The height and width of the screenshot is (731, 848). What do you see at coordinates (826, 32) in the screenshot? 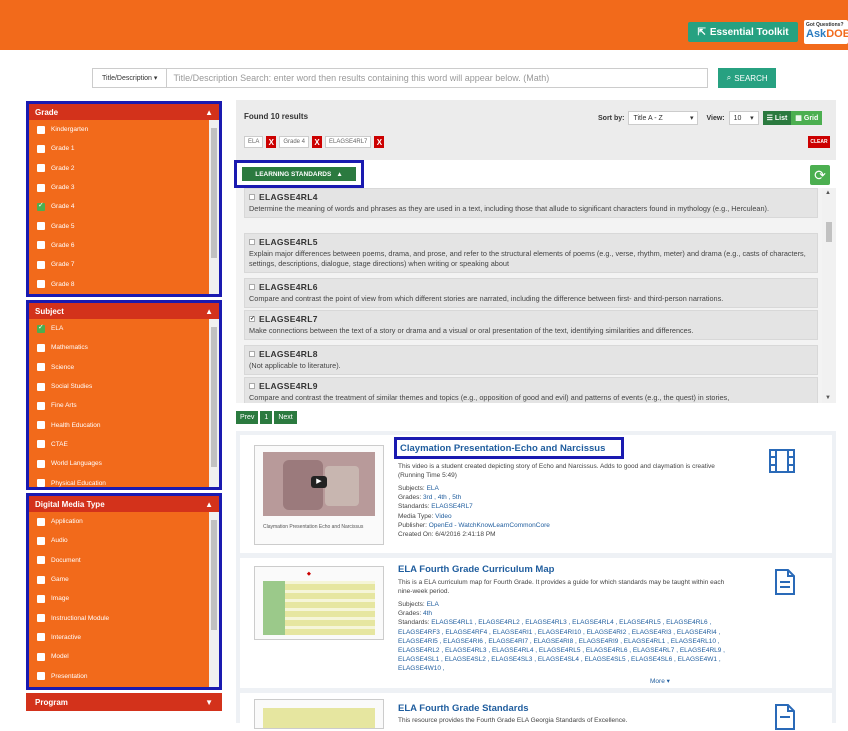
I see `ask-doe-logo: Got Questions? AskDOE` at bounding box center [826, 32].